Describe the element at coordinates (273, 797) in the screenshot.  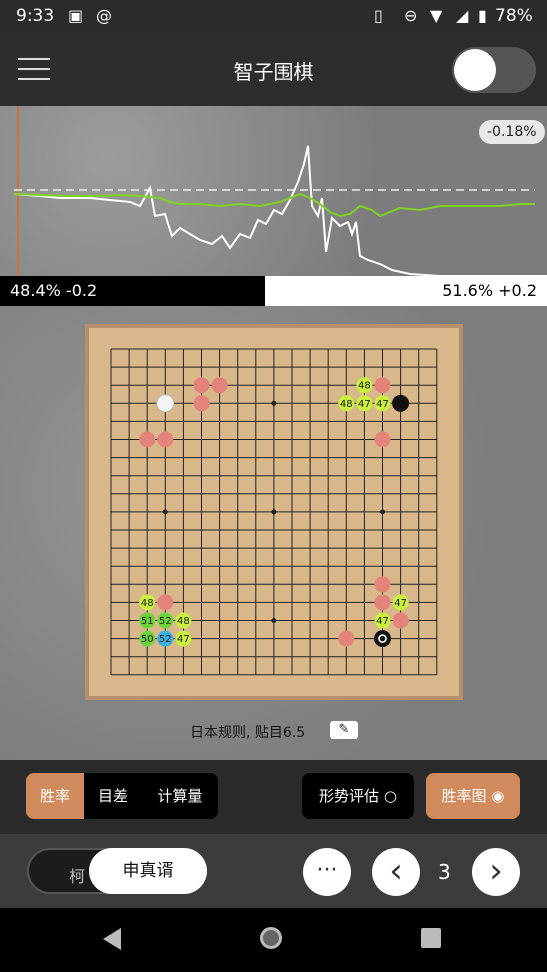
I see `control-row: 胜率 目差 计算量 形势评估 ○ 胜率图 ◉` at that location.